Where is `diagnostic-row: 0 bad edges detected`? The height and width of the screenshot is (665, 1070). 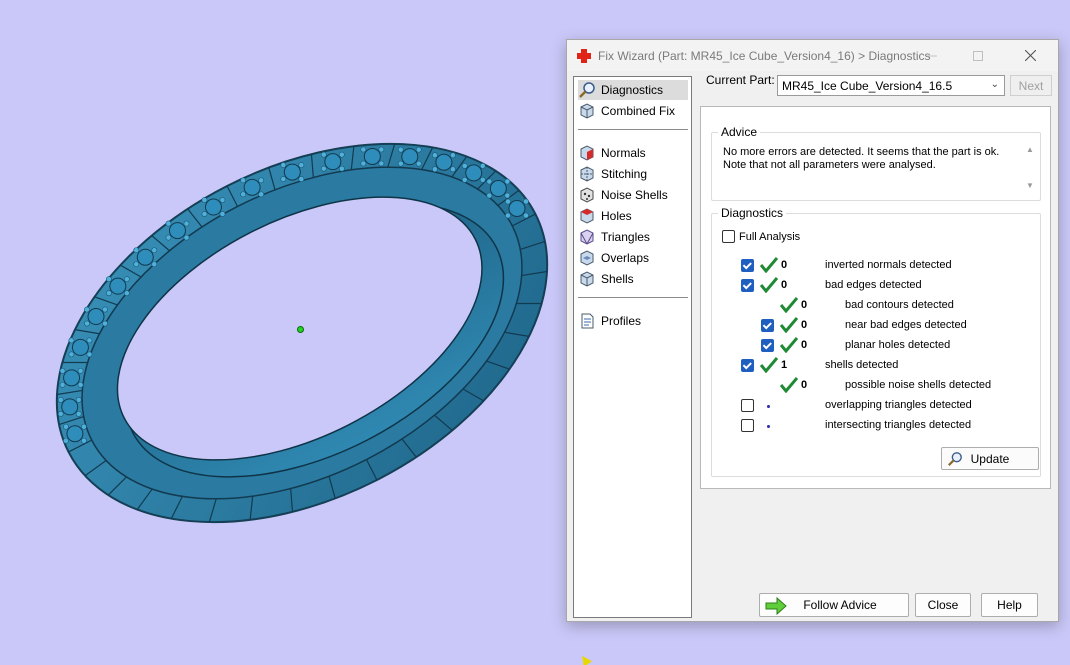
diagnostic-row: 0 bad edges detected is located at coordinates (877, 286).